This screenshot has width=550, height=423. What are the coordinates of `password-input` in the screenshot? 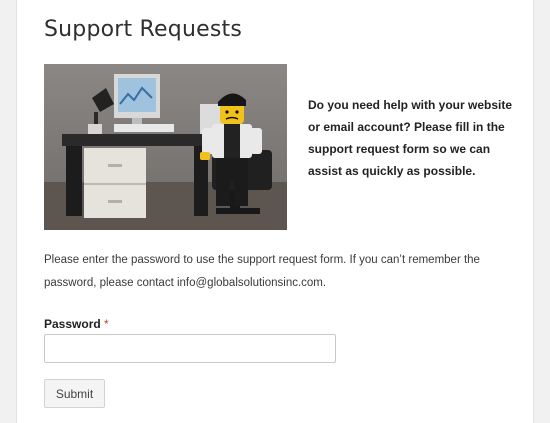 It's located at (190, 348).